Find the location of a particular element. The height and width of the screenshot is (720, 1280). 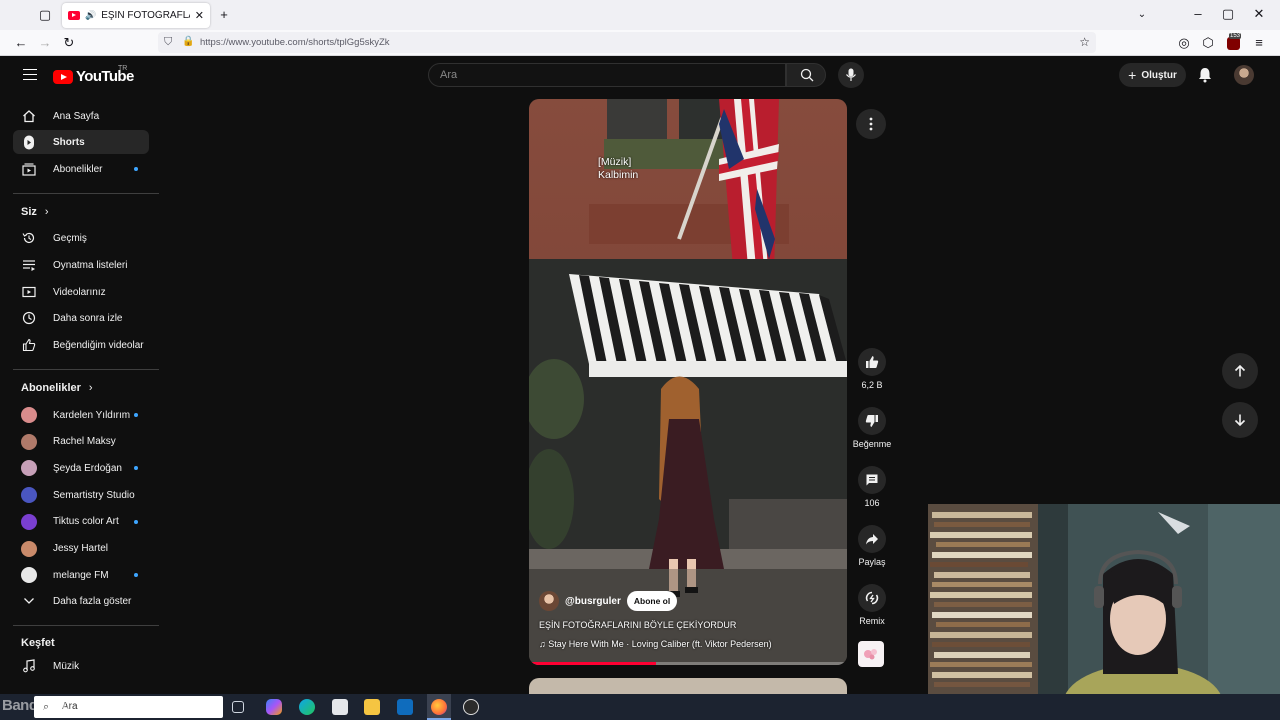

browser-tab: 🔊 EŞİN FOTOĞRAFLARINI BÖYLE ✕ is located at coordinates (136, 15).